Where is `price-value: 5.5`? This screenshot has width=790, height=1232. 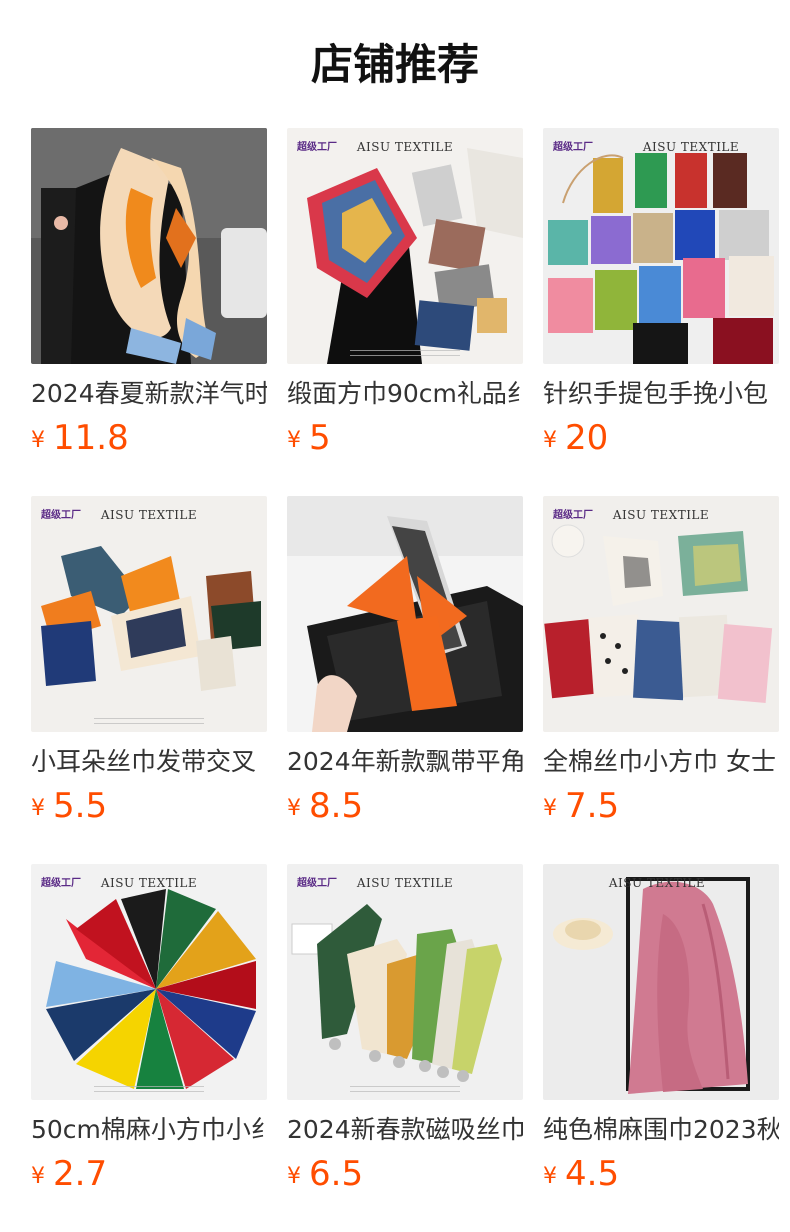 price-value: 5.5 is located at coordinates (80, 806).